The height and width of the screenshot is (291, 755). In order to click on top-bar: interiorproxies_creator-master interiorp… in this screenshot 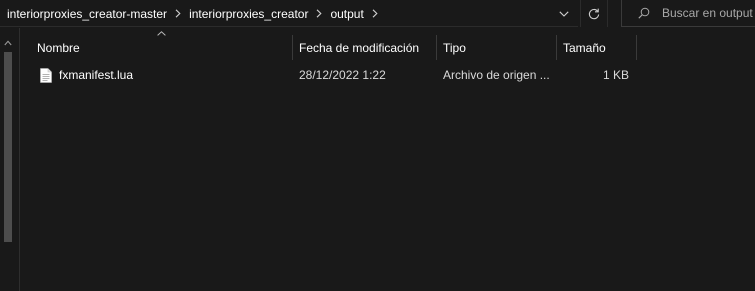, I will do `click(377, 14)`.